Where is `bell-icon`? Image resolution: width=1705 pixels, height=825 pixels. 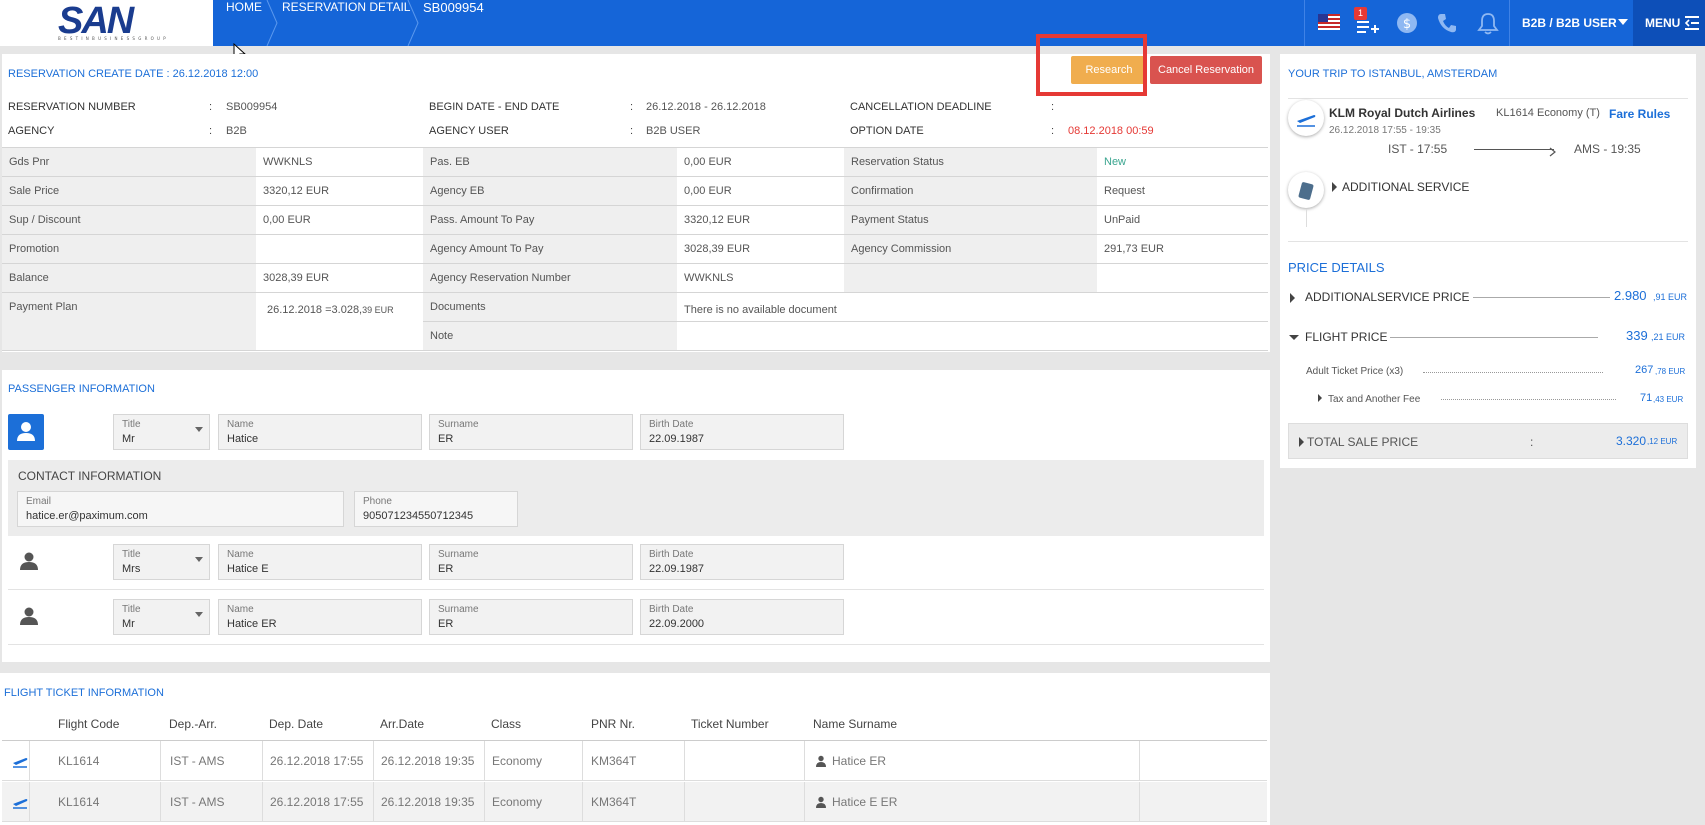 bell-icon is located at coordinates (1488, 23).